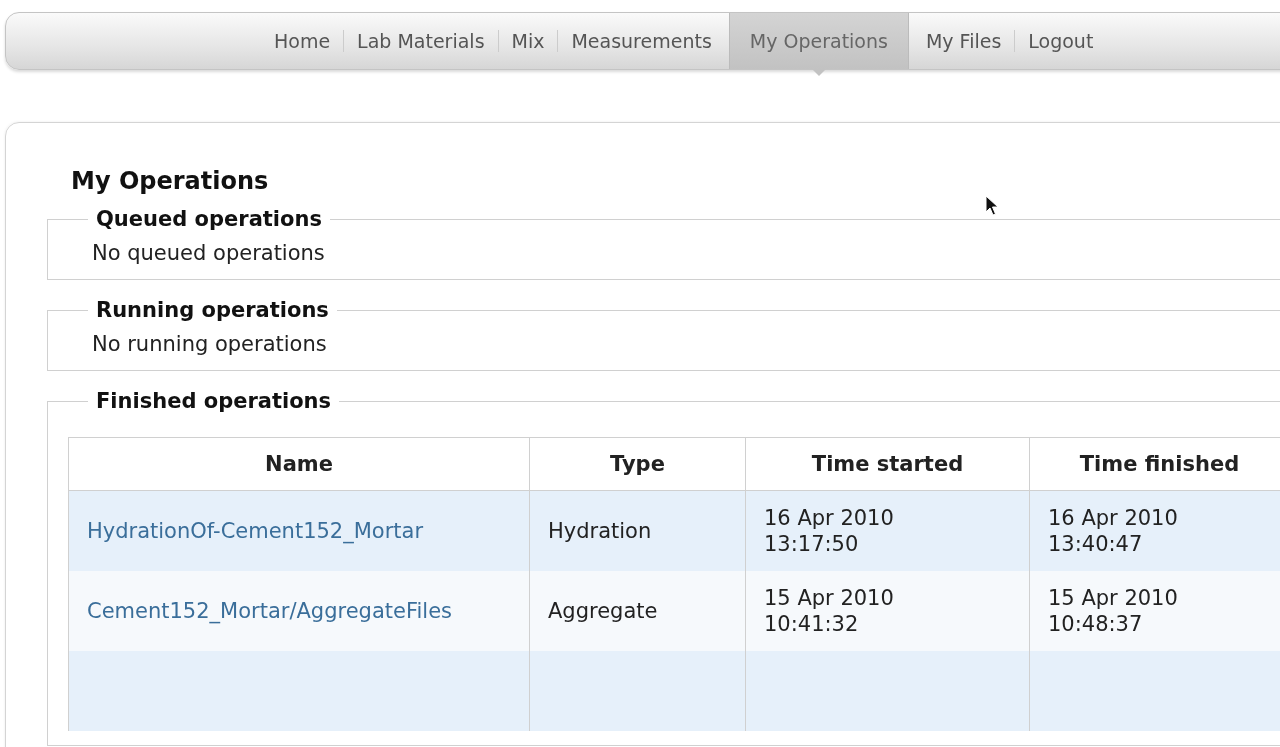  What do you see at coordinates (299, 464) in the screenshot?
I see `column-header: Name` at bounding box center [299, 464].